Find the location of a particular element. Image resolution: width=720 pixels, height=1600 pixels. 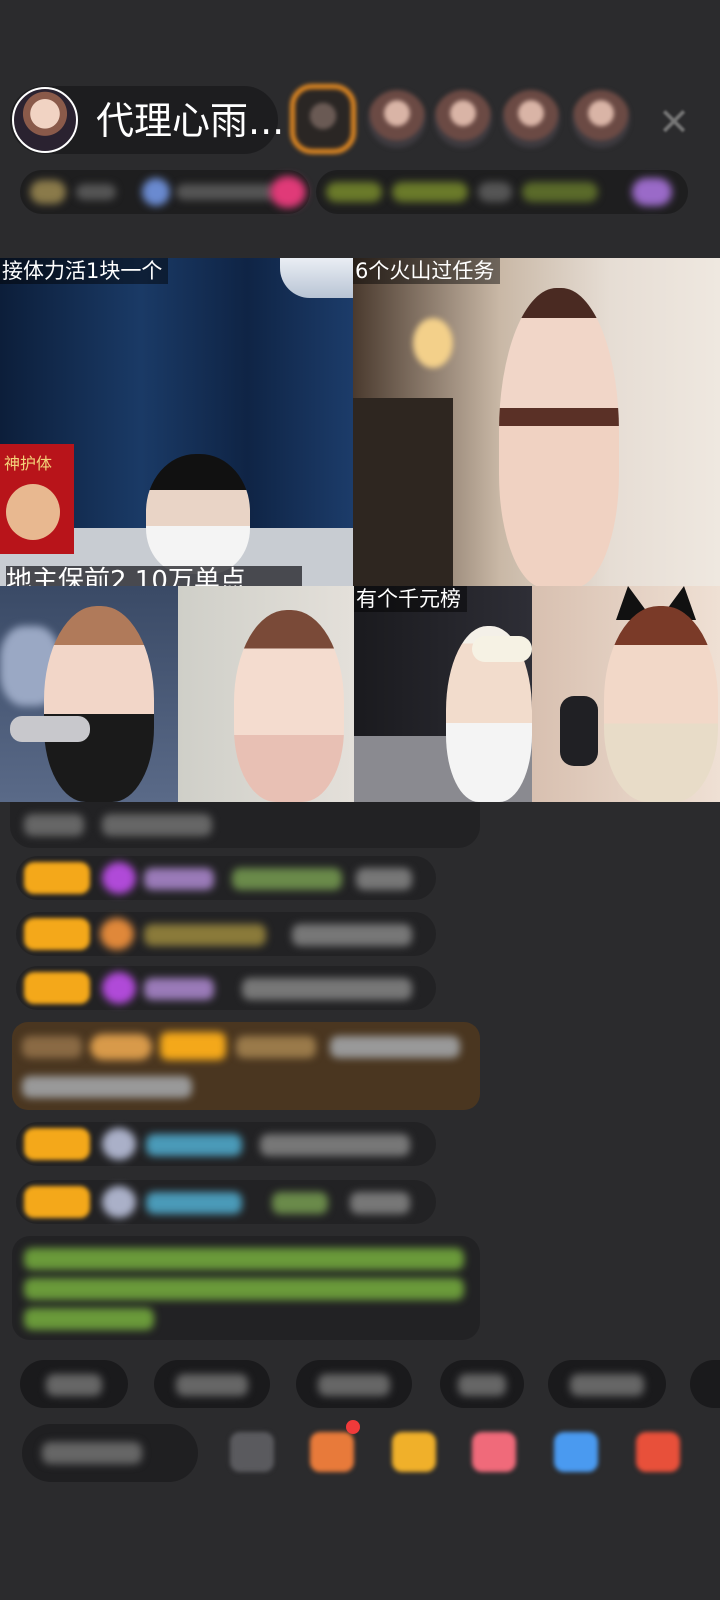

room-info-strip is located at coordinates (165, 192).